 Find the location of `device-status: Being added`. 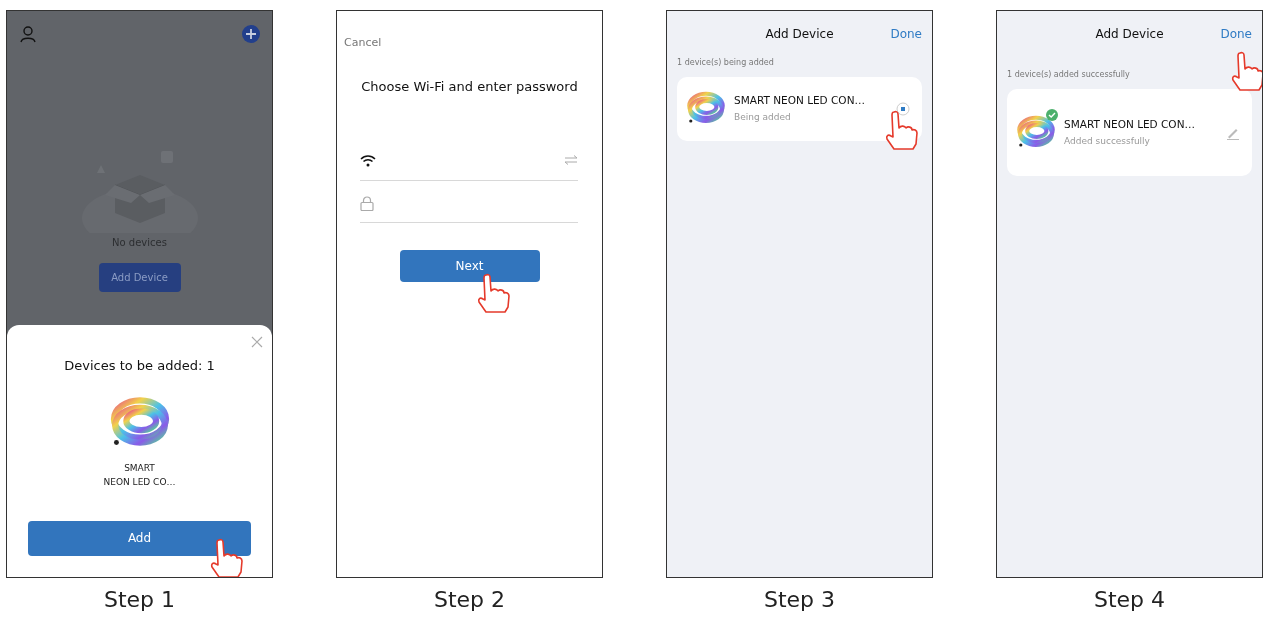

device-status: Being added is located at coordinates (763, 118).